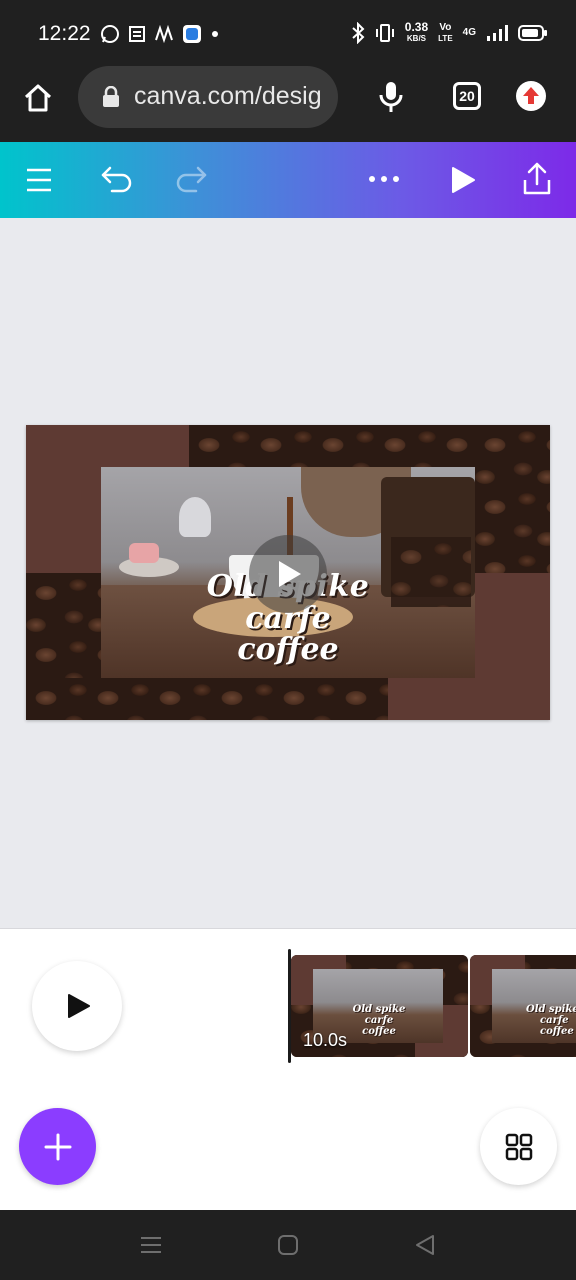  I want to click on timeline-clip: Old spike carfe coffee, so click(523, 1006).